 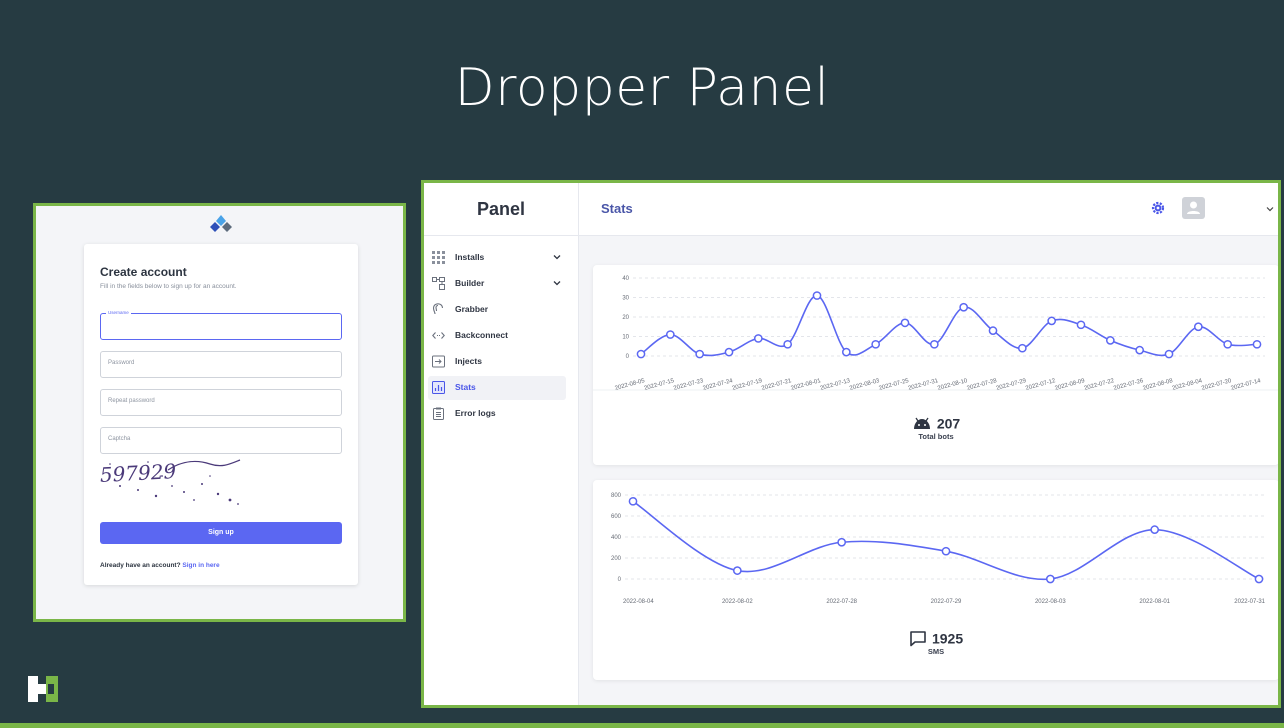 I want to click on y-tick-label: 200, so click(x=616, y=559).